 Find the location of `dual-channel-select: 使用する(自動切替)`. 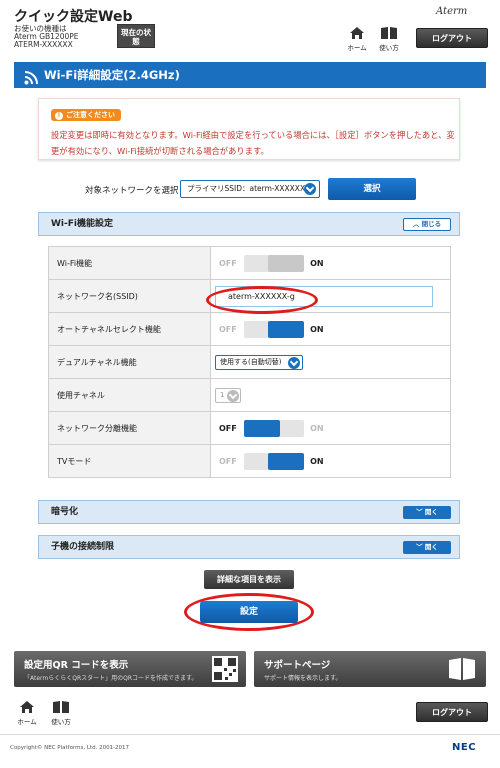

dual-channel-select: 使用する(自動切替) is located at coordinates (259, 362).